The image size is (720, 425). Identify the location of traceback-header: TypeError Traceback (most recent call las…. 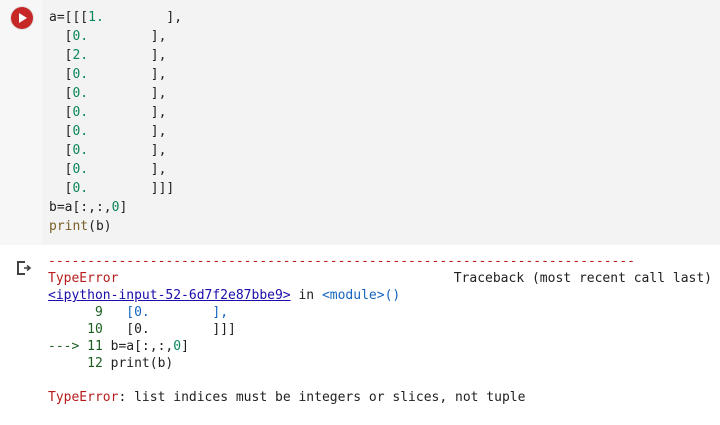
(380, 278).